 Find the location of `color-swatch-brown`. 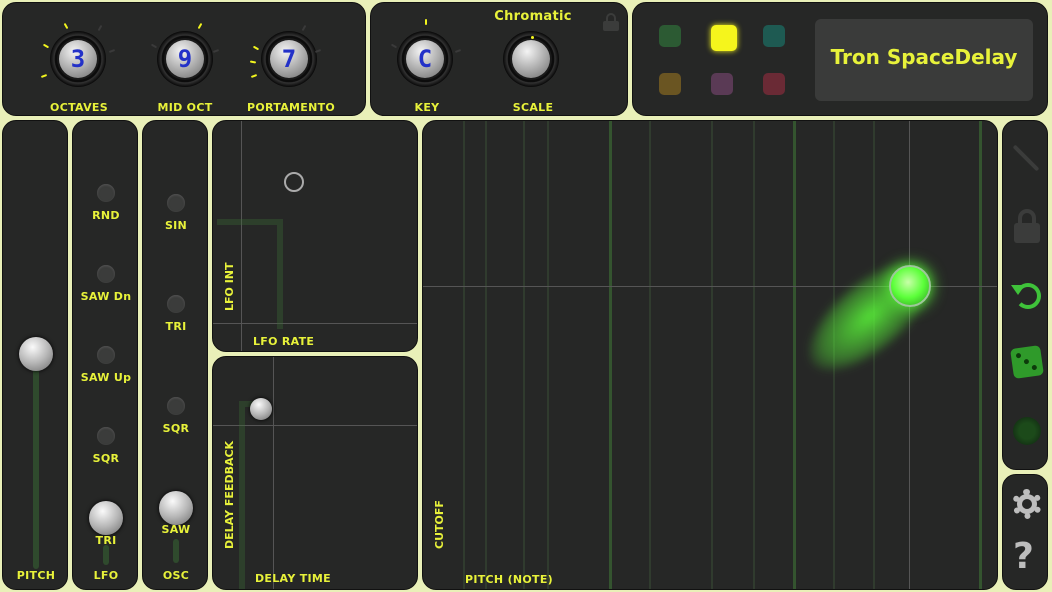

color-swatch-brown is located at coordinates (670, 84).